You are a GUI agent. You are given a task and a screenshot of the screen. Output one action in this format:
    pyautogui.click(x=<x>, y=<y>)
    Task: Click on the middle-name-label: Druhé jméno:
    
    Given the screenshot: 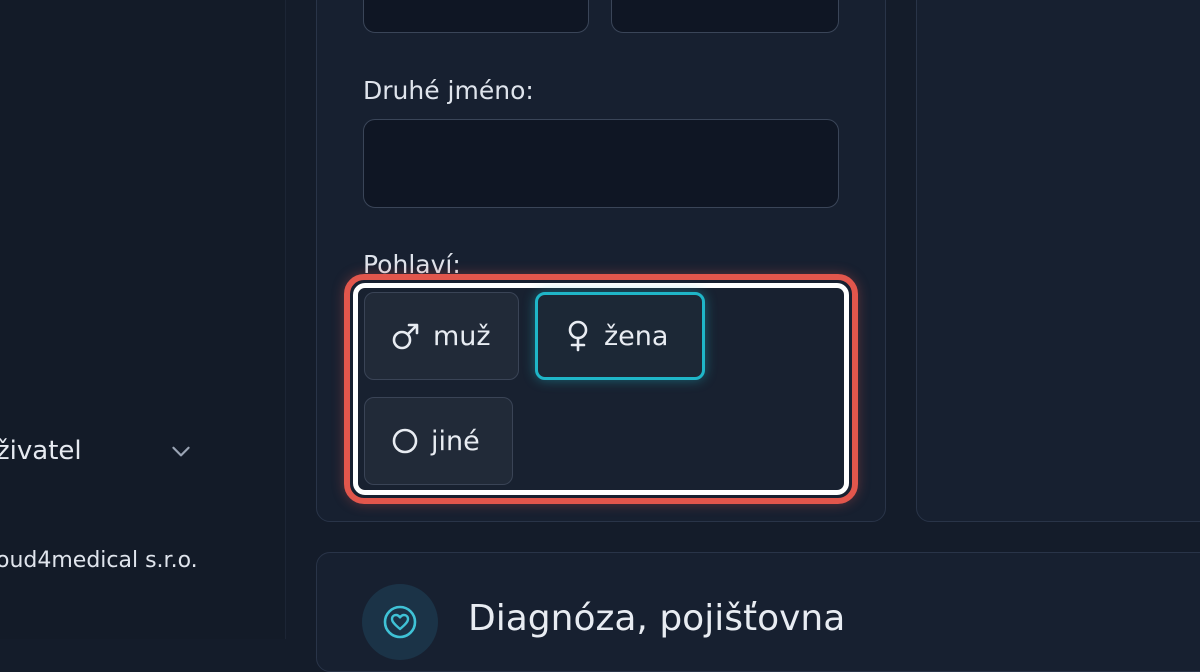 What is the action you would take?
    pyautogui.click(x=448, y=90)
    